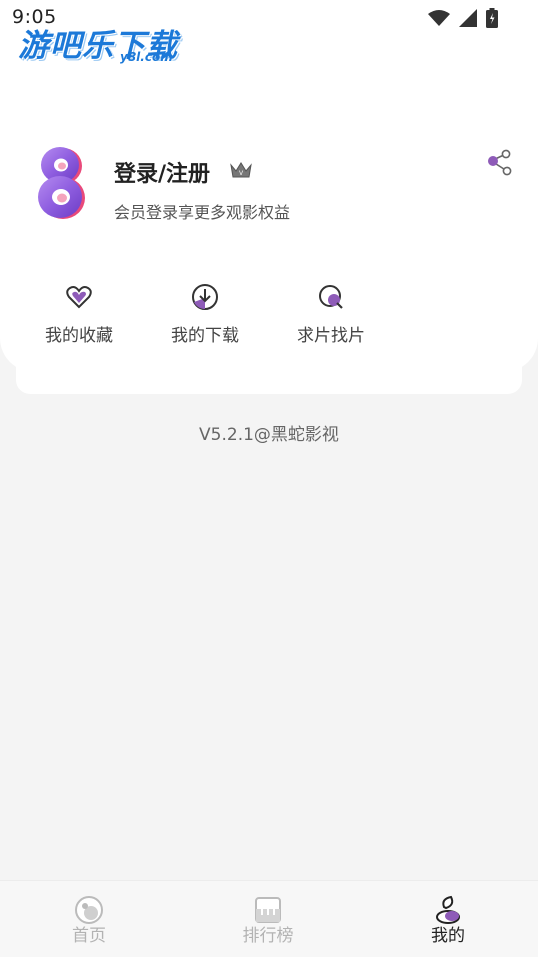 The width and height of the screenshot is (538, 957). I want to click on share-icon, so click(499, 163).